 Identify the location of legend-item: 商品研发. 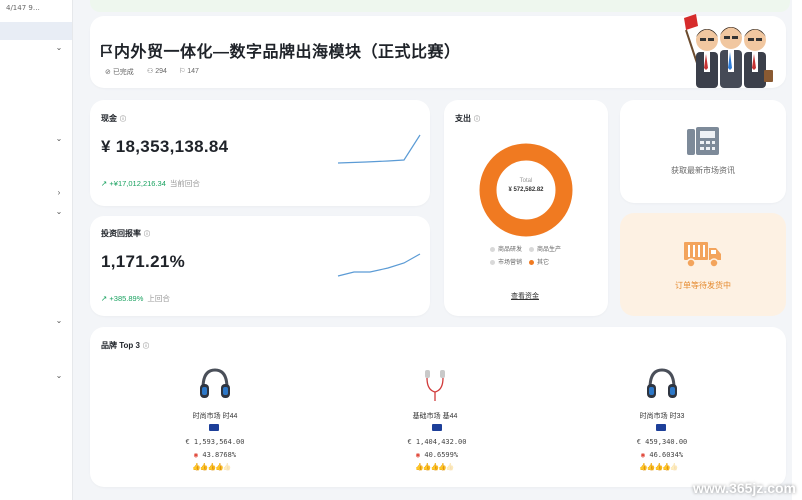
(506, 248).